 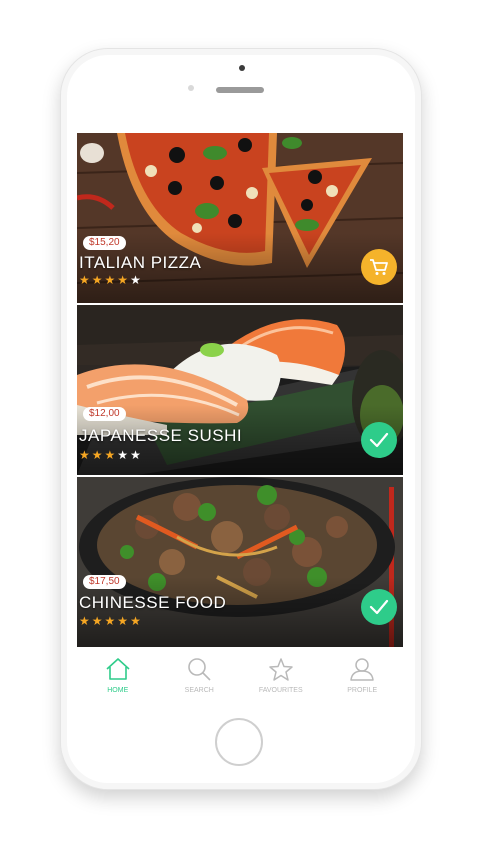 What do you see at coordinates (118, 669) in the screenshot?
I see `home-icon` at bounding box center [118, 669].